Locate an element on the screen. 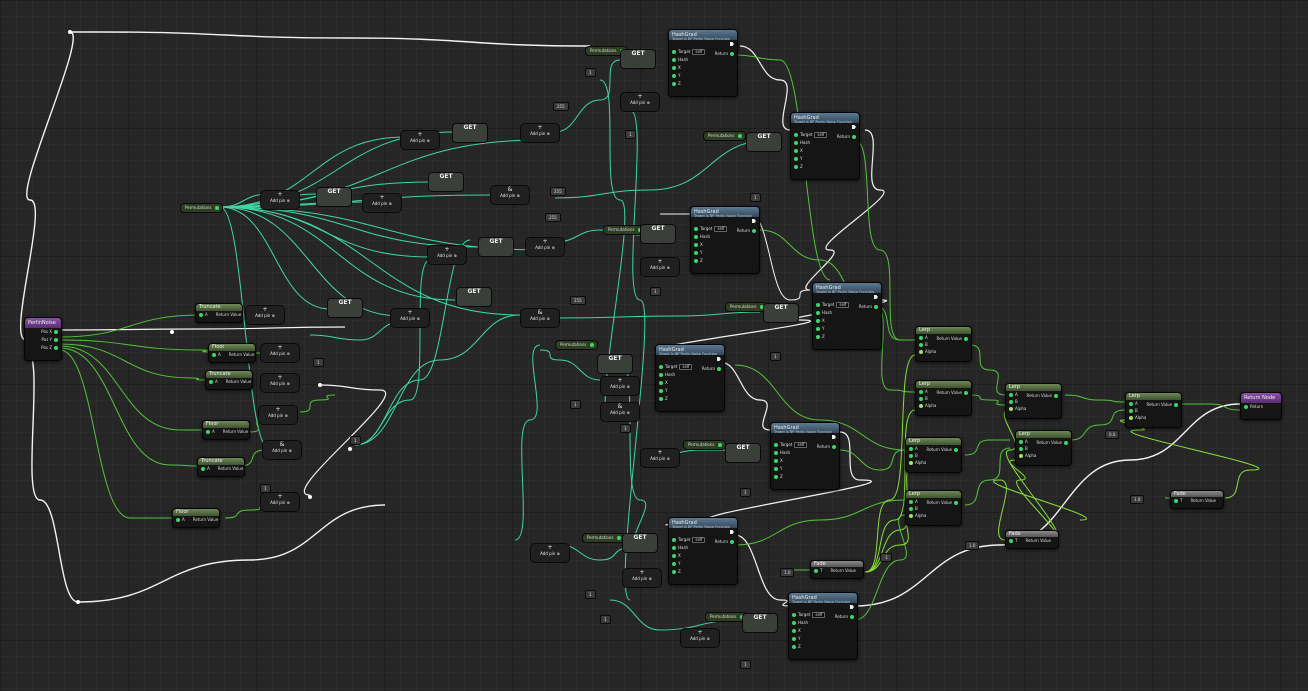 Image resolution: width=1308 pixels, height=691 pixels. return-pin: Return is located at coordinates (1261, 407).